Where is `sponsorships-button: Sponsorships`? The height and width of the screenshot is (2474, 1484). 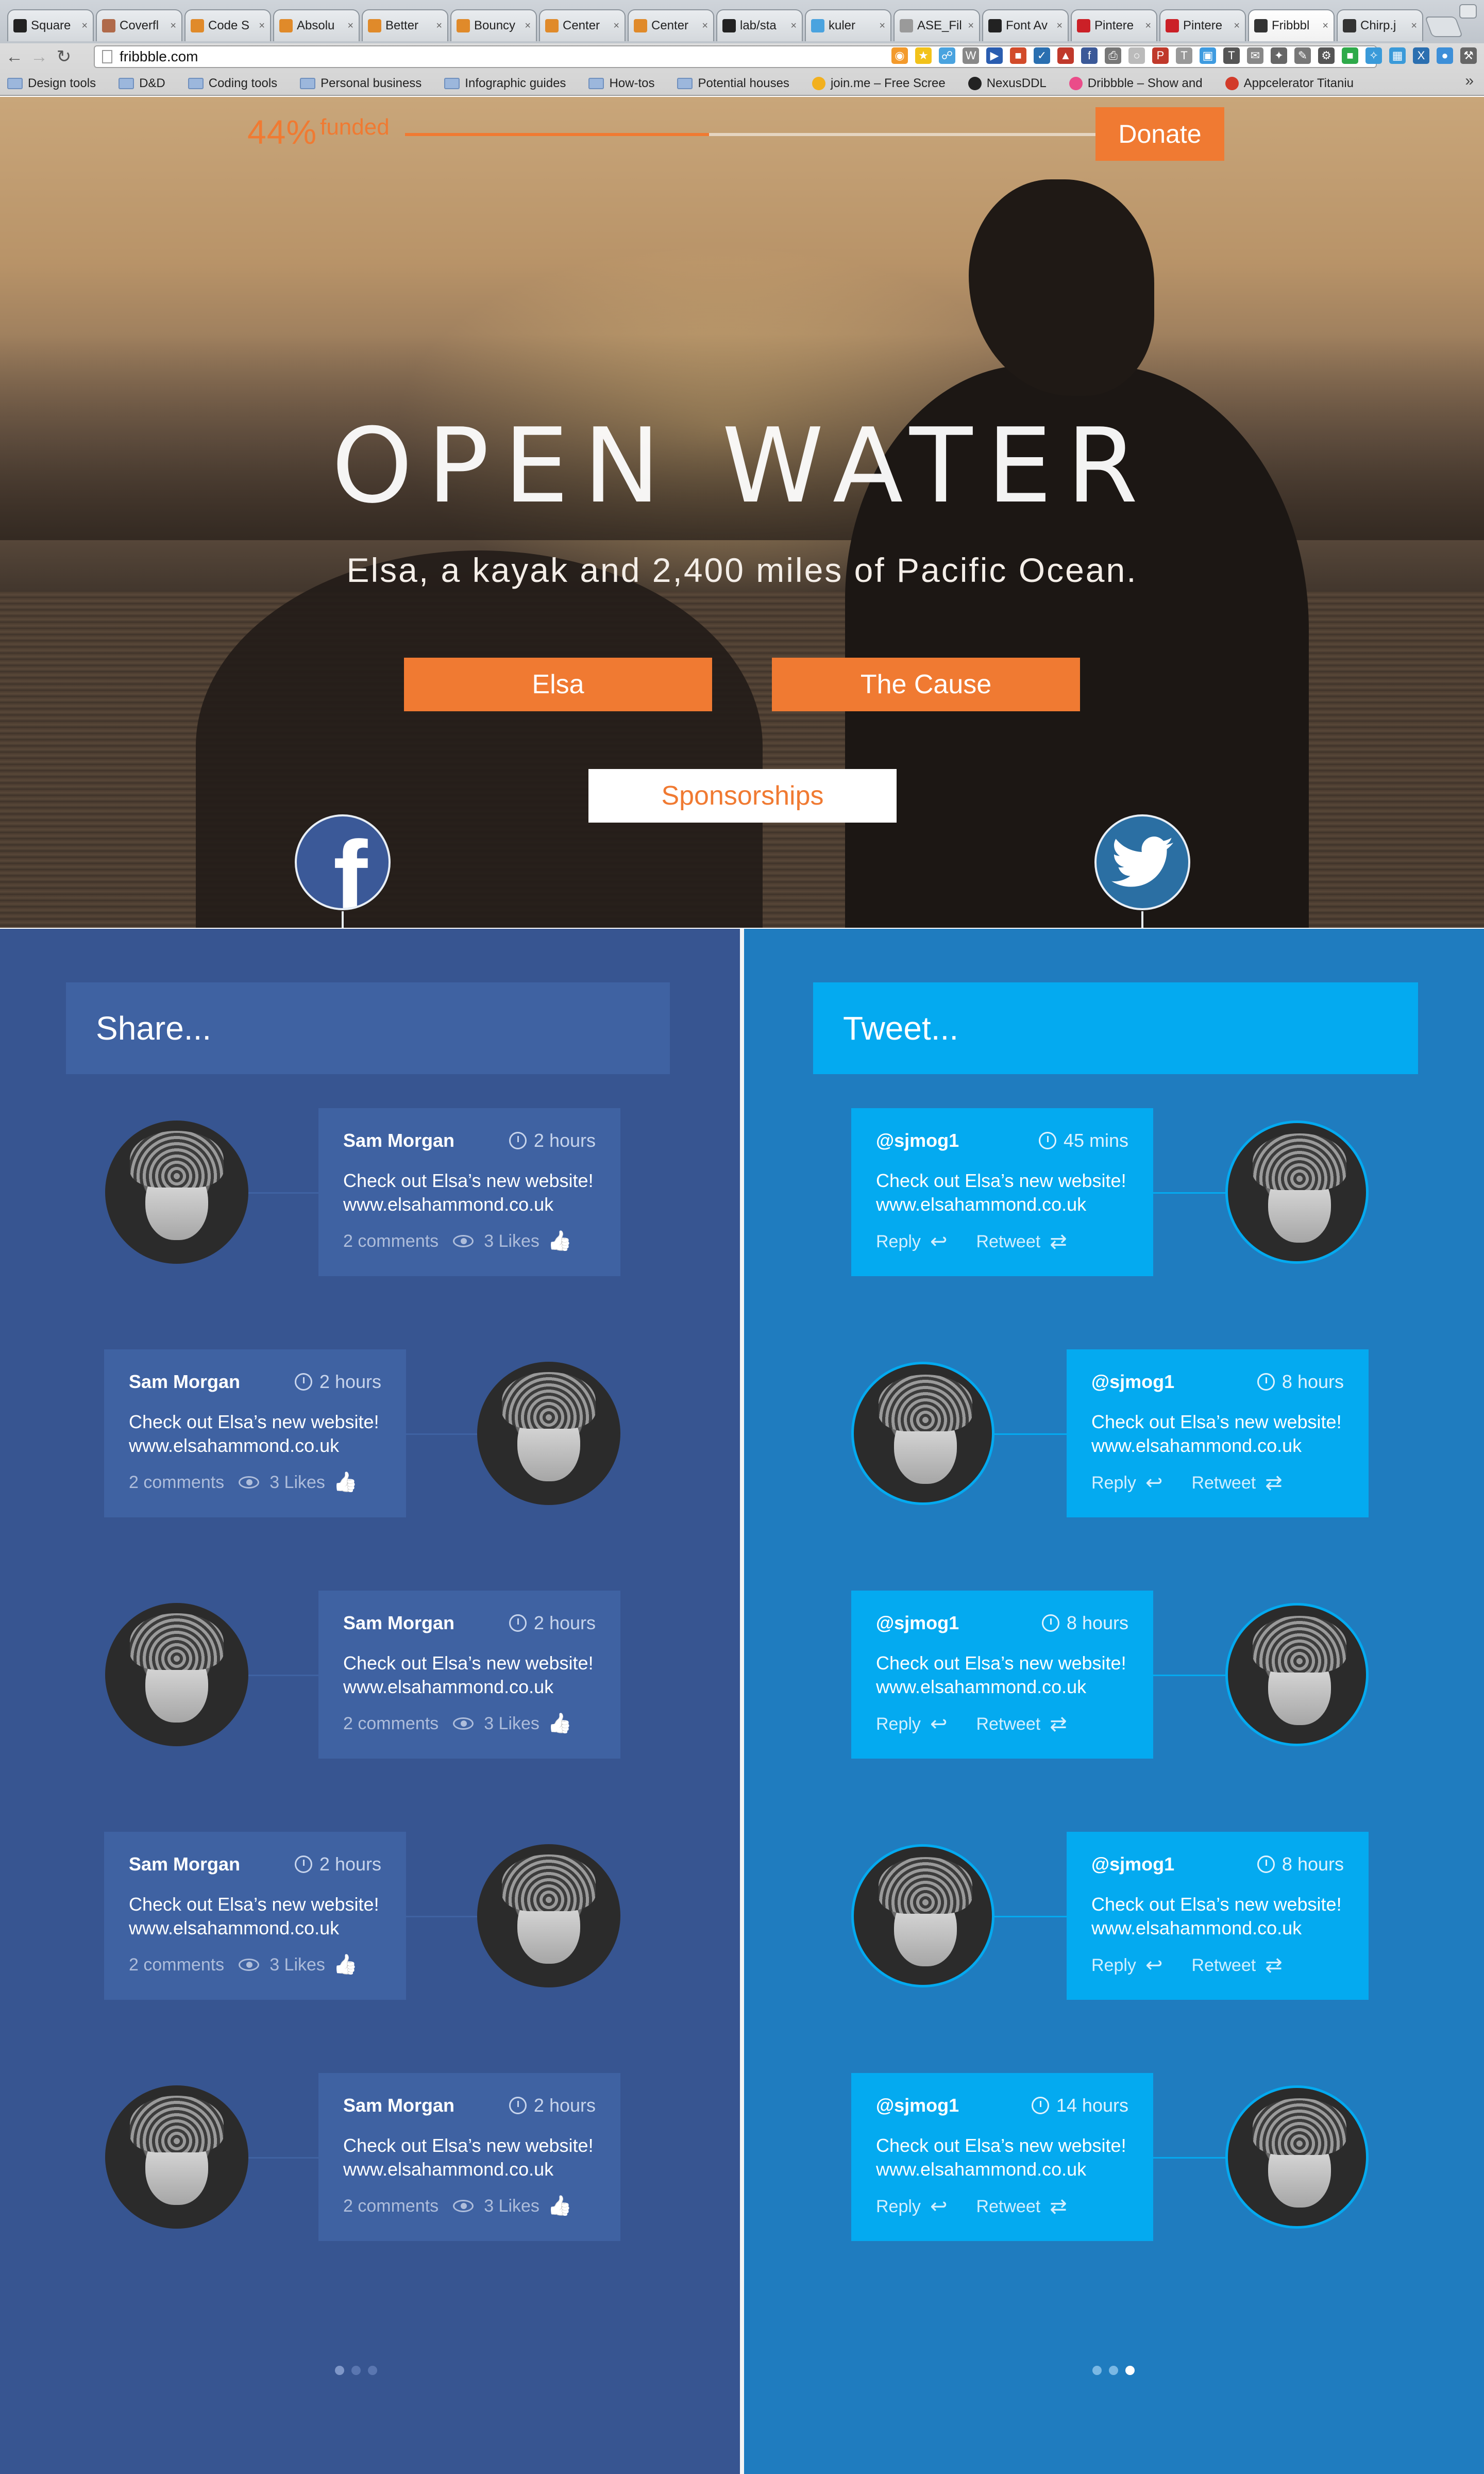 sponsorships-button: Sponsorships is located at coordinates (742, 796).